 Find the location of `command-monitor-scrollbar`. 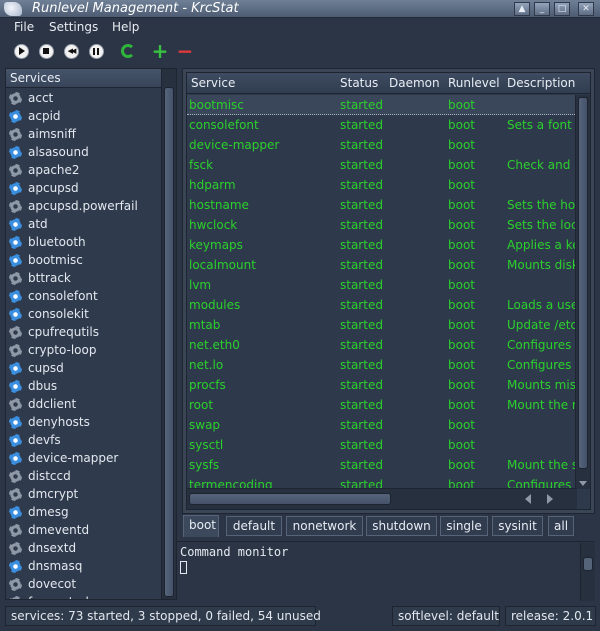

command-monitor-scrollbar is located at coordinates (587, 572).